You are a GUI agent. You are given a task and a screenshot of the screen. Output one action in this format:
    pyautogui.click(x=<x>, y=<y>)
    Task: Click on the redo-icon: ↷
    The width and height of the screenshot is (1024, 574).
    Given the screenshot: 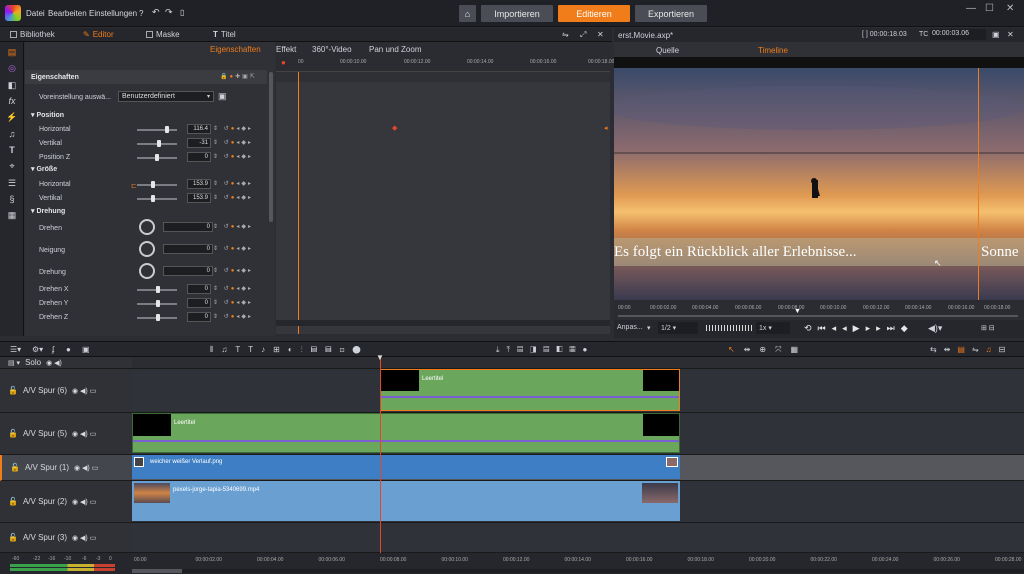 What is the action you would take?
    pyautogui.click(x=169, y=12)
    